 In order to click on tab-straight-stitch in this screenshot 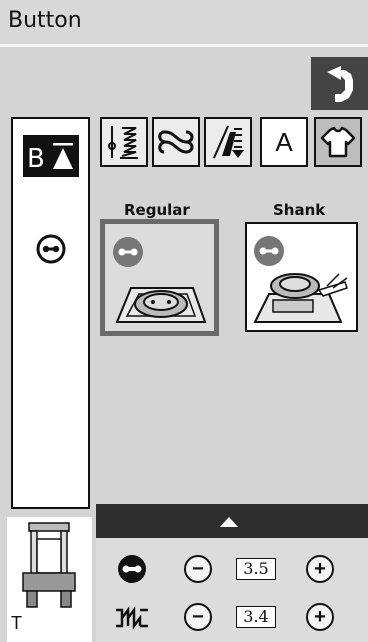, I will do `click(124, 142)`.